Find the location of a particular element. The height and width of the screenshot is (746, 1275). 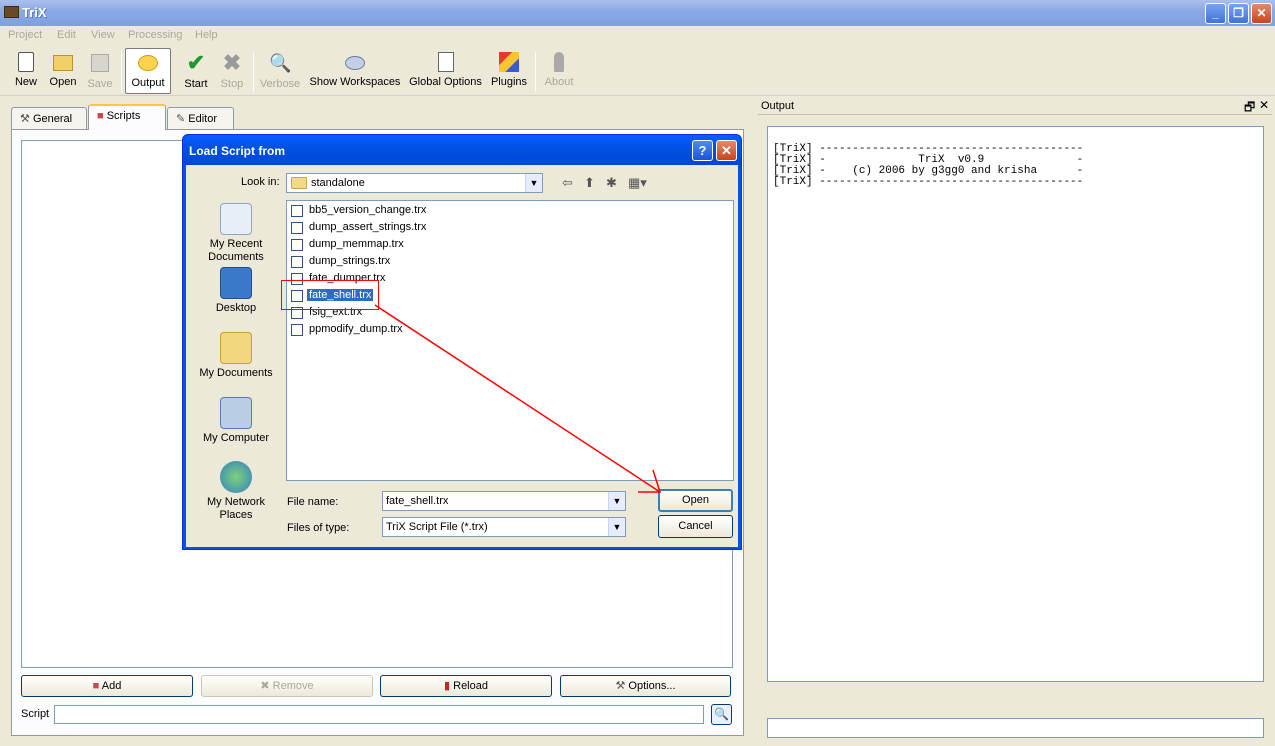

output-button: Output is located at coordinates (148, 71).